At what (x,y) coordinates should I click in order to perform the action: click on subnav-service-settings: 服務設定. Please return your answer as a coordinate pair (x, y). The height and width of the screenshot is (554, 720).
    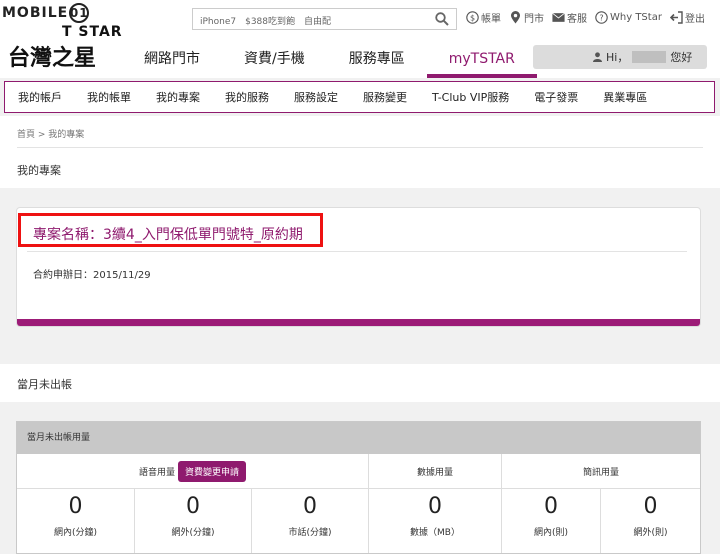
    Looking at the image, I should click on (316, 97).